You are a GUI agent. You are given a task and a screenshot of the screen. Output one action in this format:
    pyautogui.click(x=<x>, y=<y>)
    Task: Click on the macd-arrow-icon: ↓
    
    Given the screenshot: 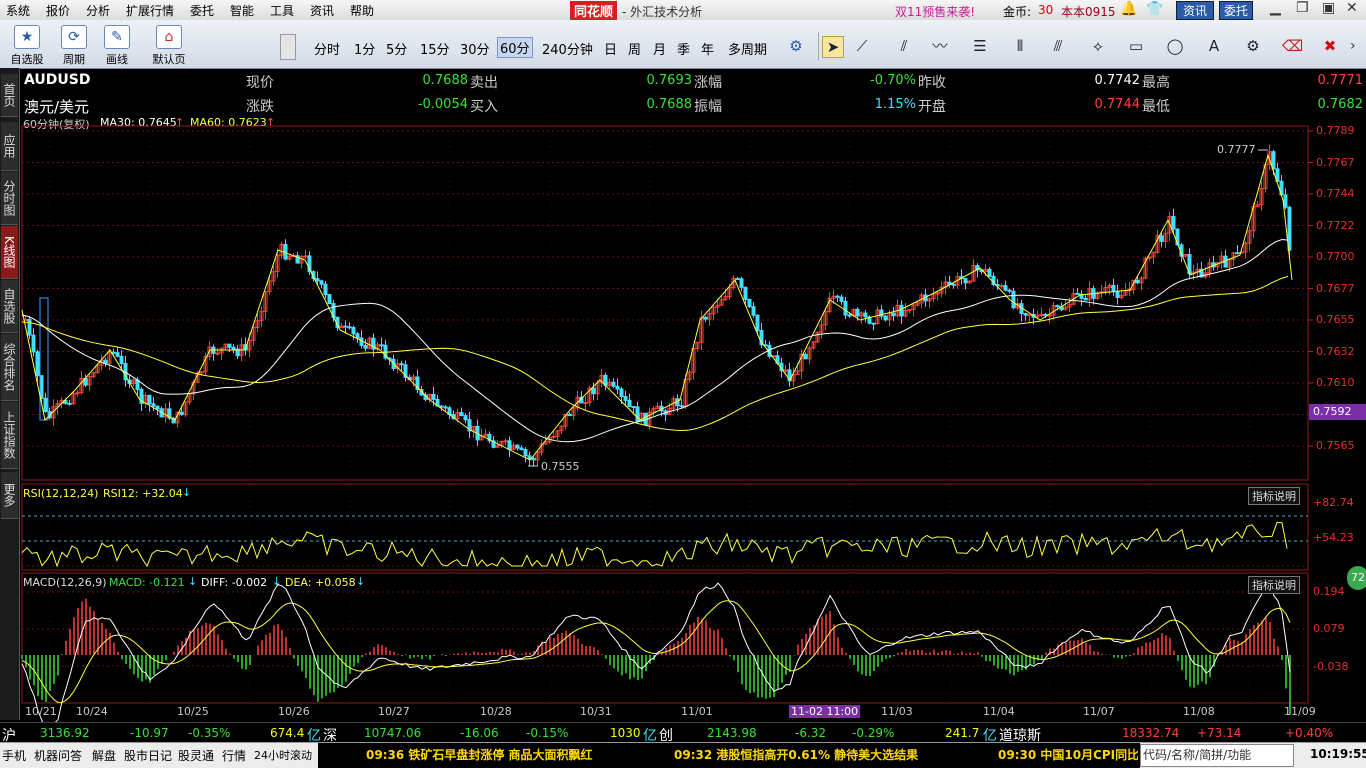 What is the action you would take?
    pyautogui.click(x=193, y=581)
    